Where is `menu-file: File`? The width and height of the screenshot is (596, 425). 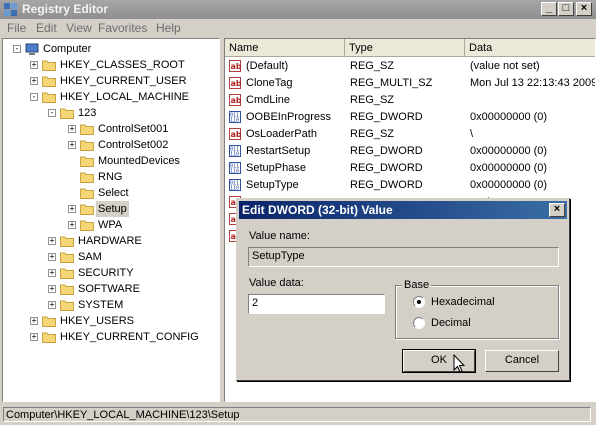 menu-file: File is located at coordinates (16, 28).